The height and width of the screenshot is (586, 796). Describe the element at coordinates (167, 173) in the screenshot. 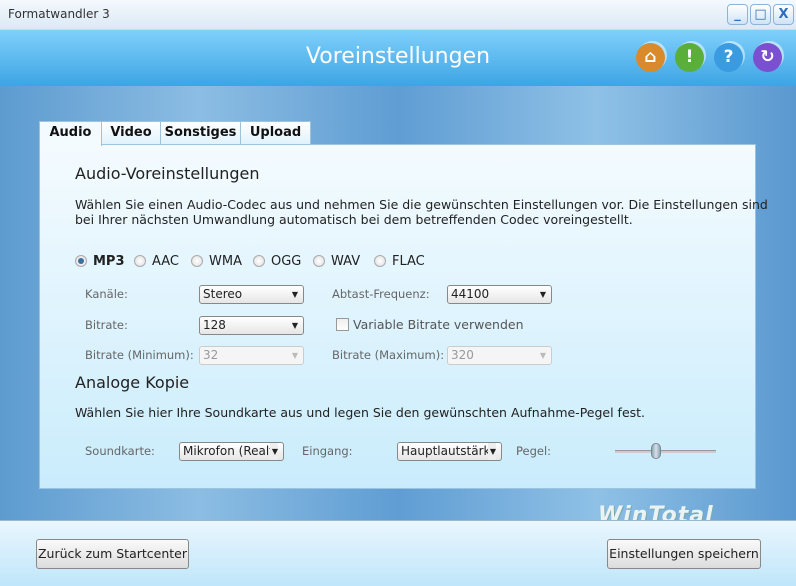

I see `audio-heading: Audio-Voreinstellungen` at that location.